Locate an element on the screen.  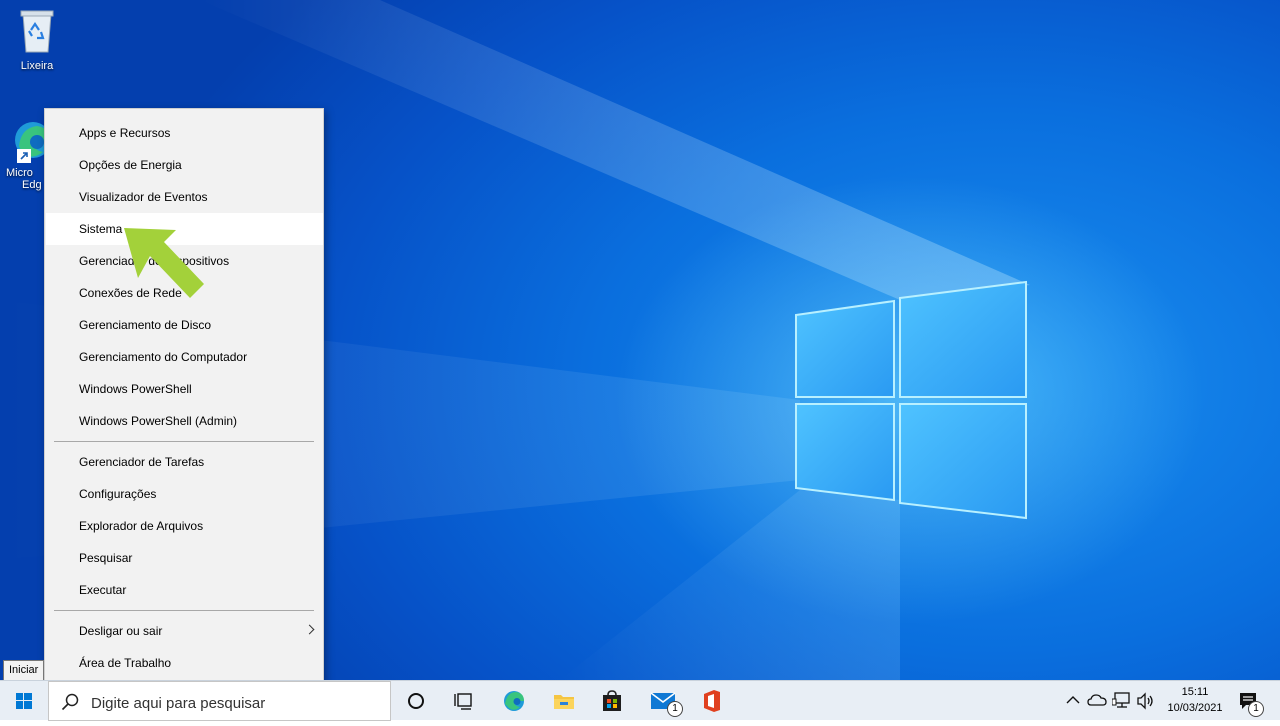
office-icon is located at coordinates (712, 701).